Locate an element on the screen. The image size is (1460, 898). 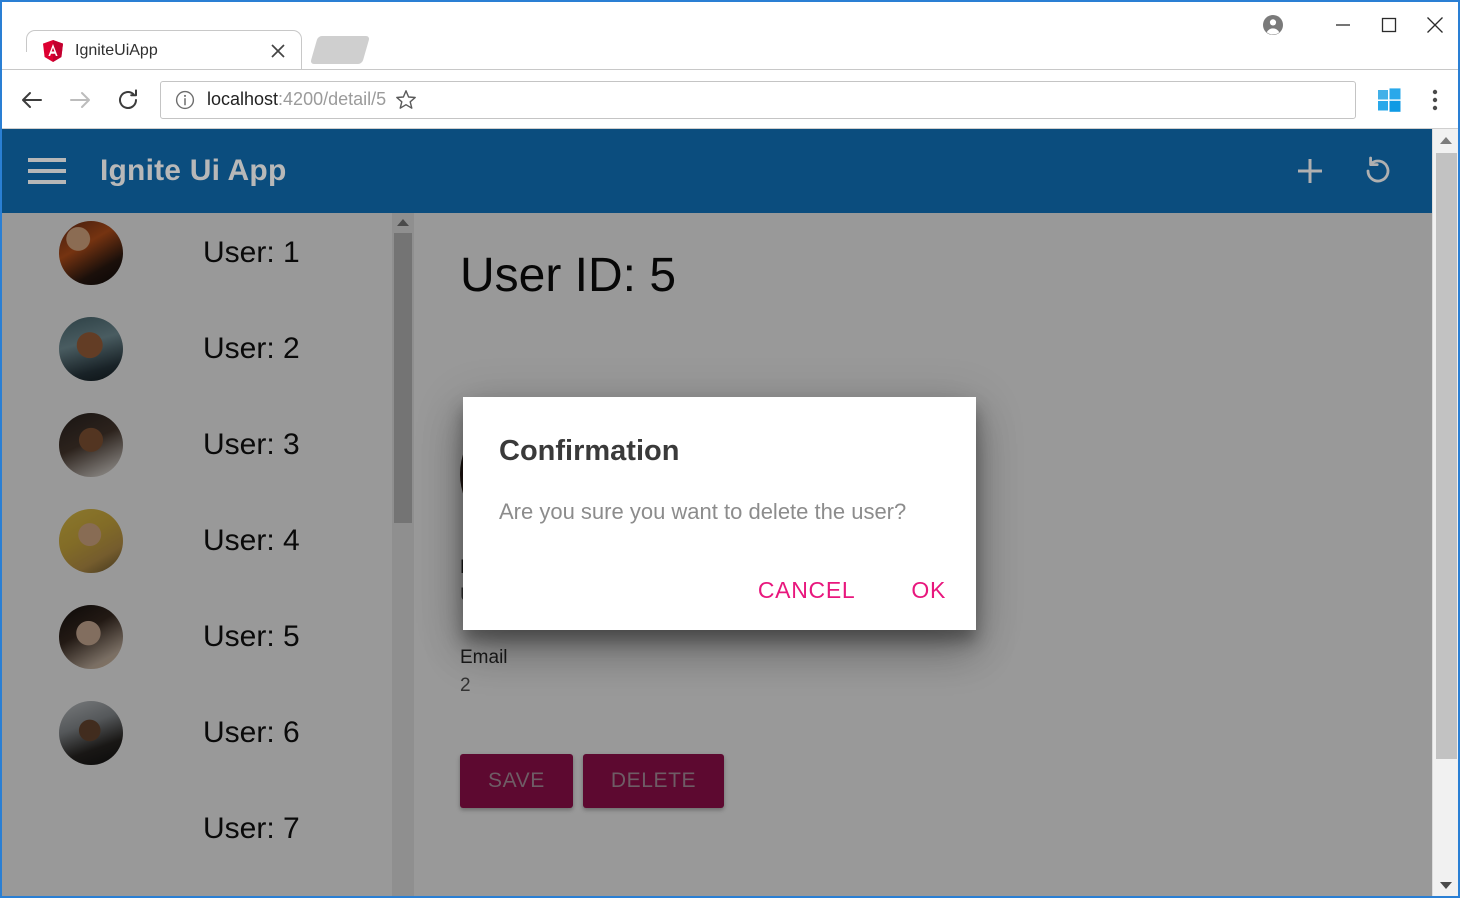
maximize-icon is located at coordinates (1389, 25).